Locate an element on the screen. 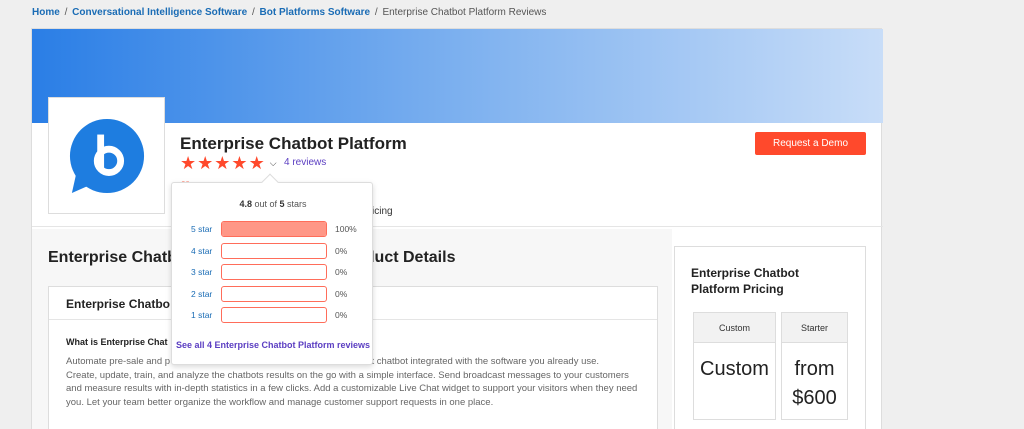 This screenshot has height=429, width=1024. plan-name: Starter is located at coordinates (814, 328).